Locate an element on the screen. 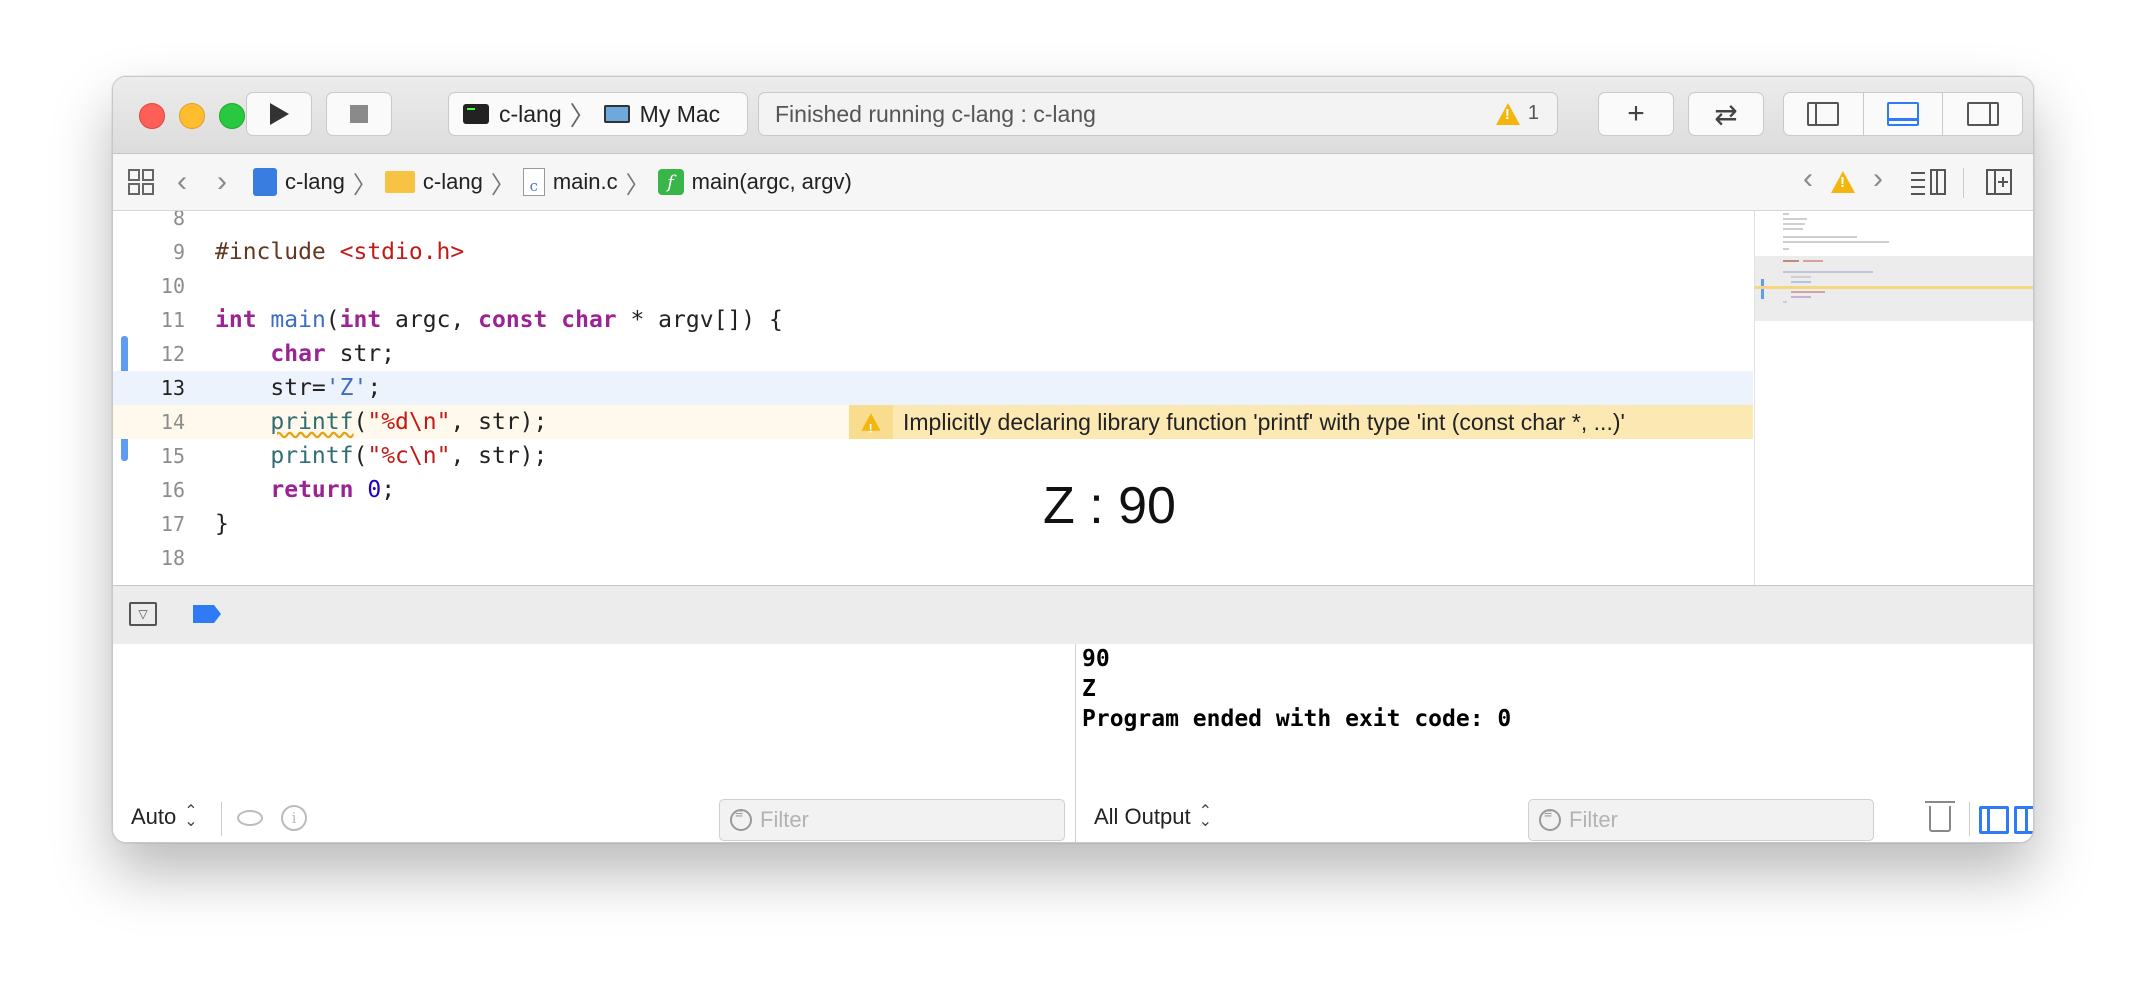  variables-filter-field: Filter is located at coordinates (892, 820).